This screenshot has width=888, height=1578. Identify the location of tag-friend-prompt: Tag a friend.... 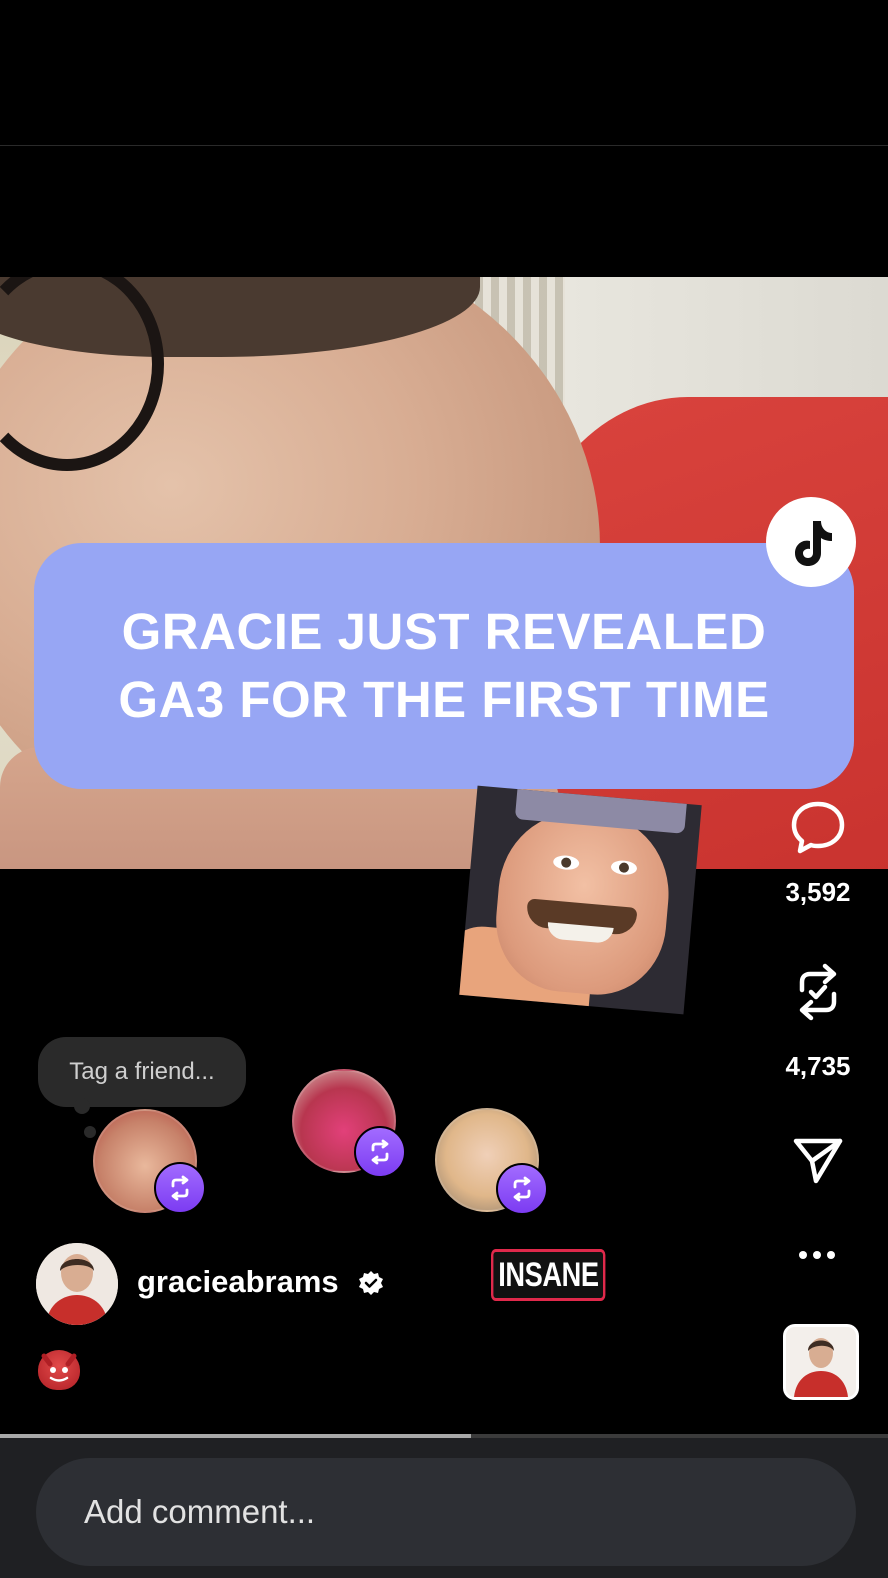
(142, 1072).